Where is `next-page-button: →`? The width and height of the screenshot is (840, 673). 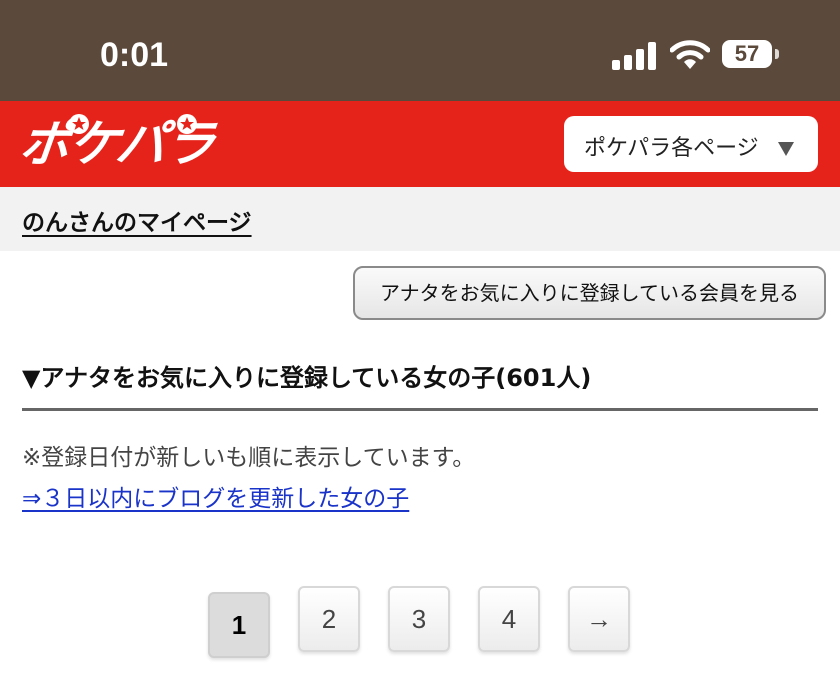 next-page-button: → is located at coordinates (599, 619).